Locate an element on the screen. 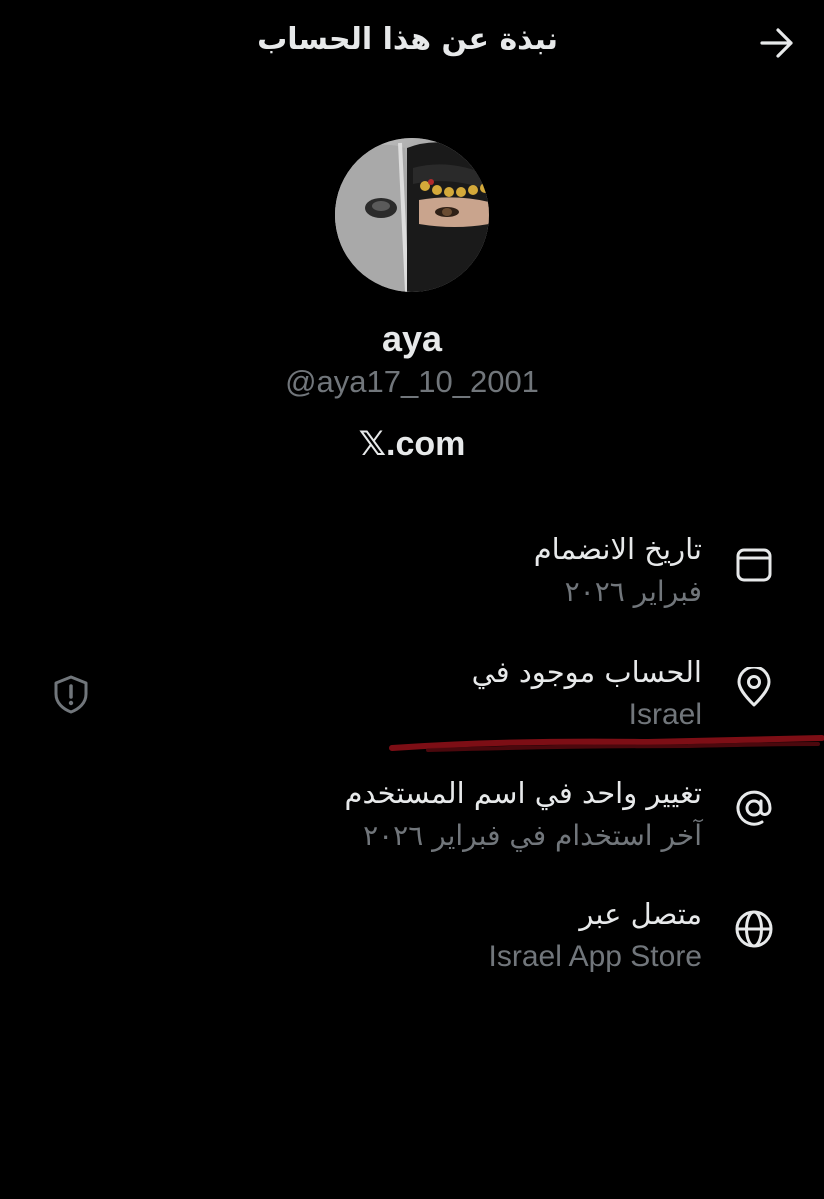 This screenshot has height=1199, width=824. top-bar: نبذة عن هذا الحساب is located at coordinates (412, 43).